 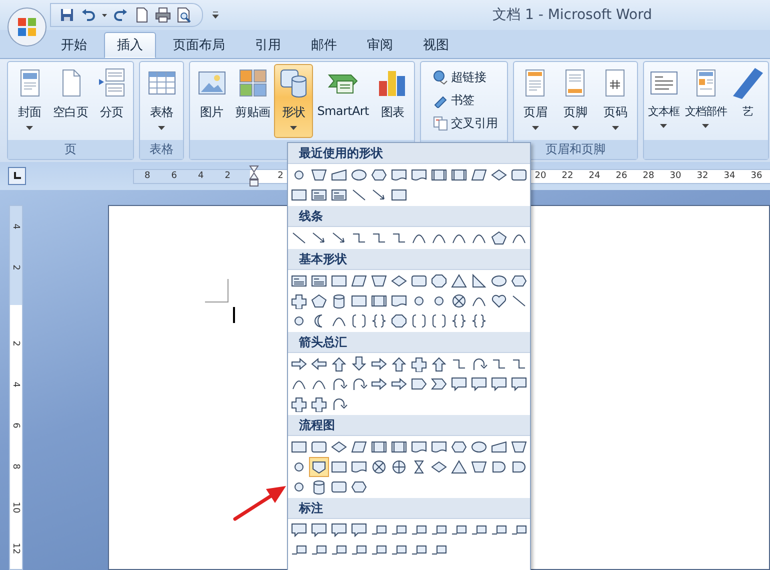 What do you see at coordinates (615, 101) in the screenshot?
I see `ribbon-button: 页码` at bounding box center [615, 101].